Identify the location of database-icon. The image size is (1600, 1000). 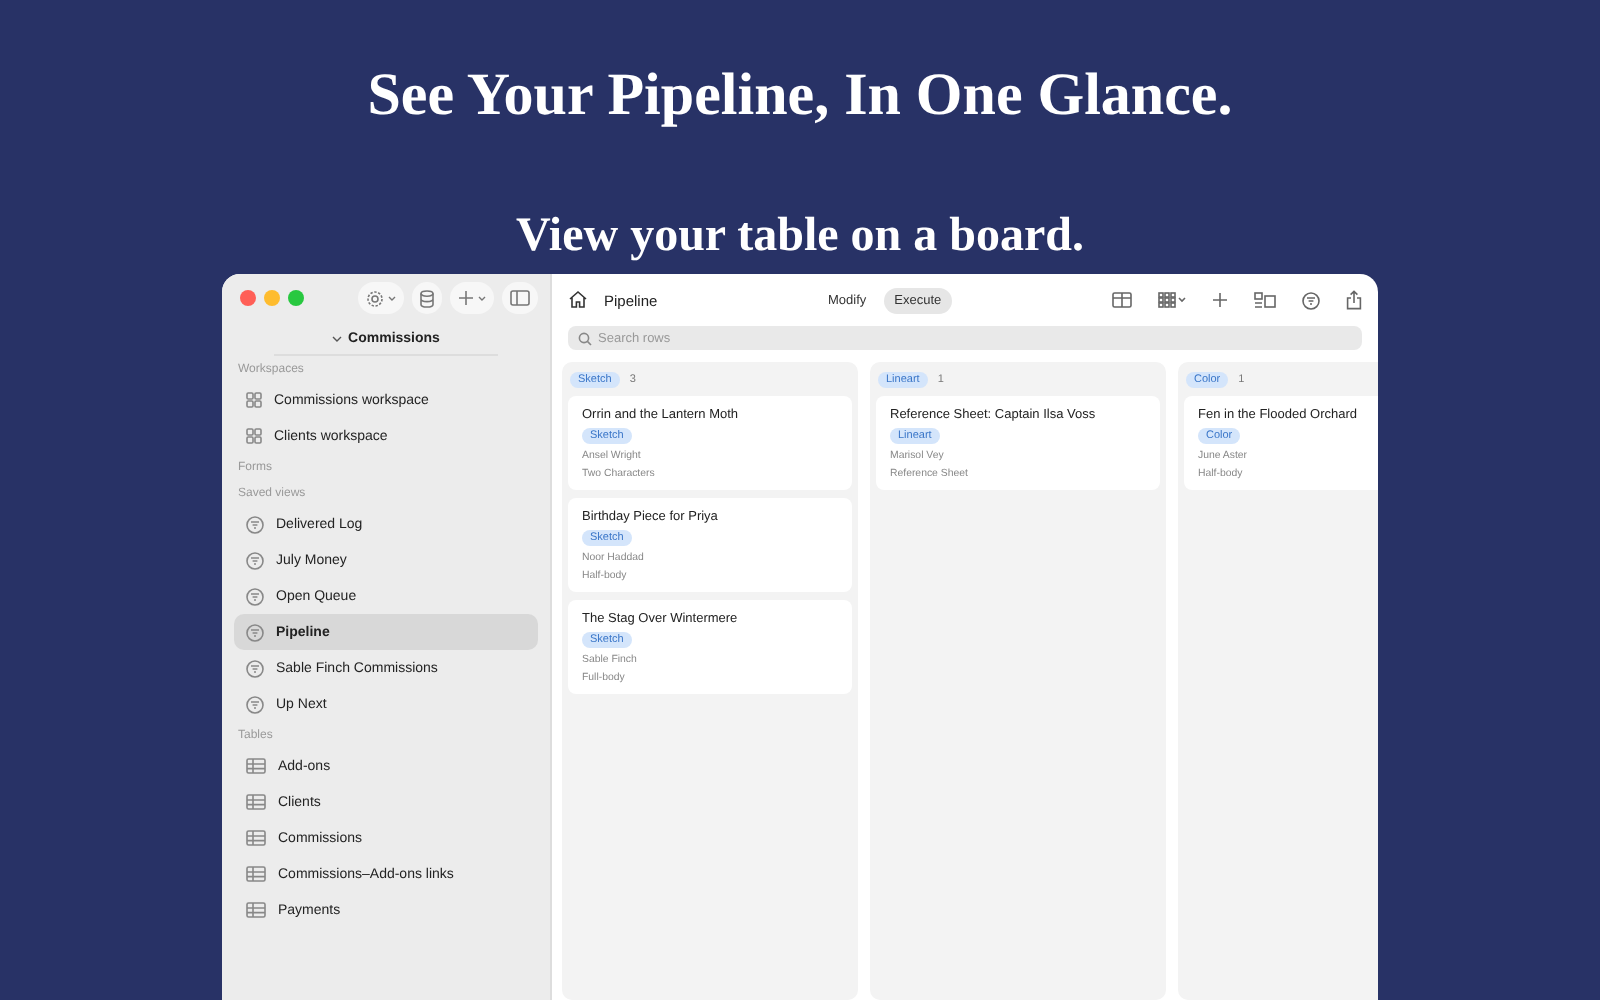
(427, 298).